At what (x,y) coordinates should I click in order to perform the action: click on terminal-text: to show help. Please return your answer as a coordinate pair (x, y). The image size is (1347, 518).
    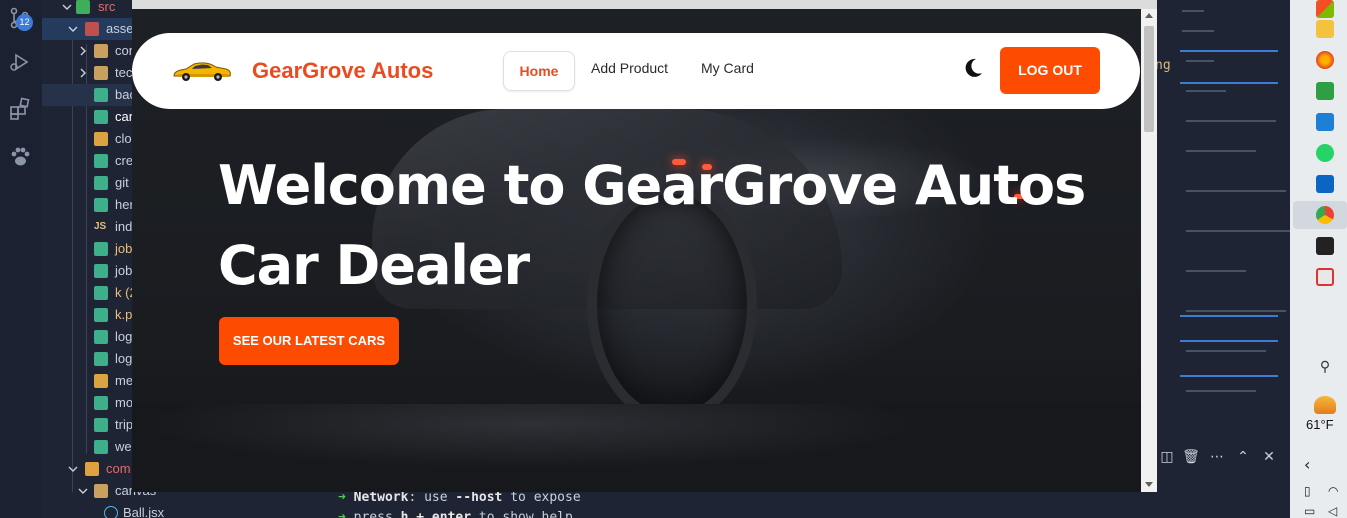
    Looking at the image, I should click on (522, 514).